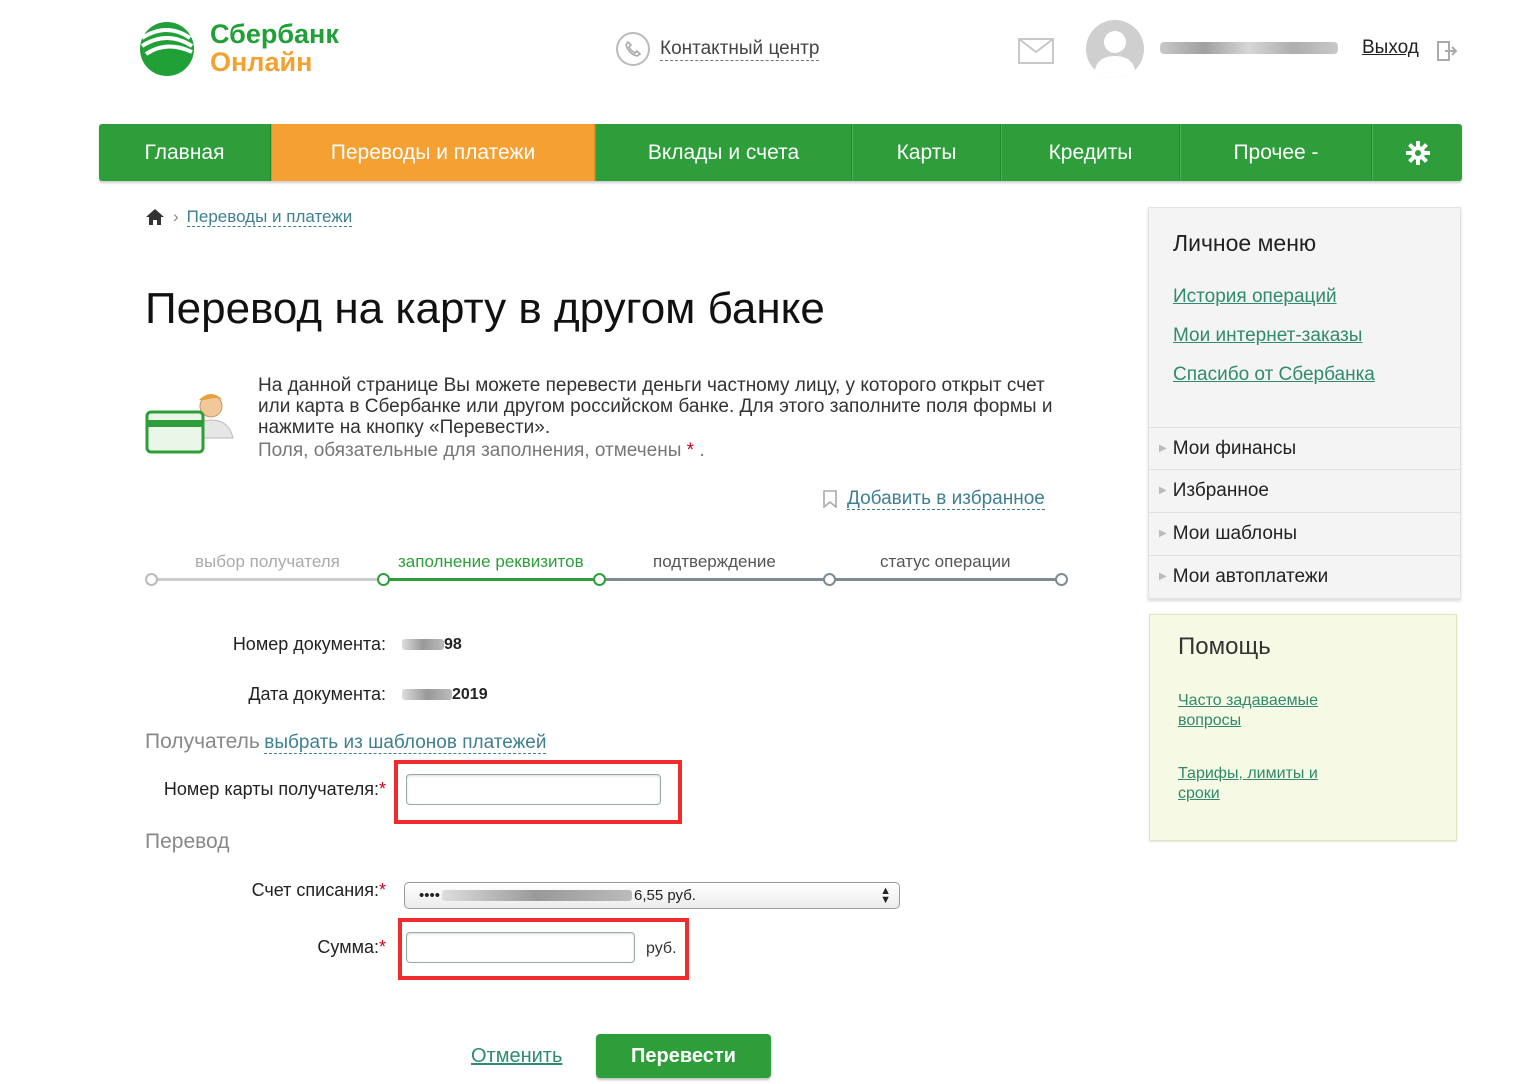 Image resolution: width=1536 pixels, height=1084 pixels. Describe the element at coordinates (516, 1056) in the screenshot. I see `cancel-button: Отменить` at that location.